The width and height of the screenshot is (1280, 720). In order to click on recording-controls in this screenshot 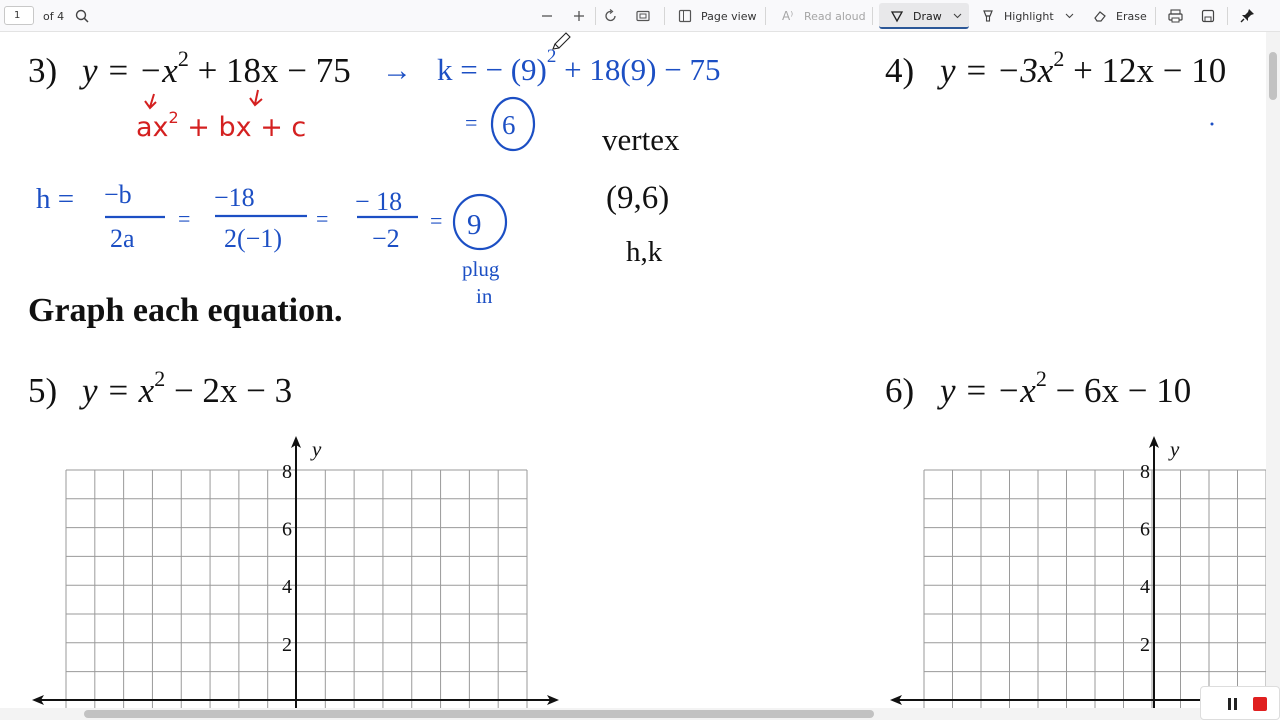, I will do `click(1240, 703)`.